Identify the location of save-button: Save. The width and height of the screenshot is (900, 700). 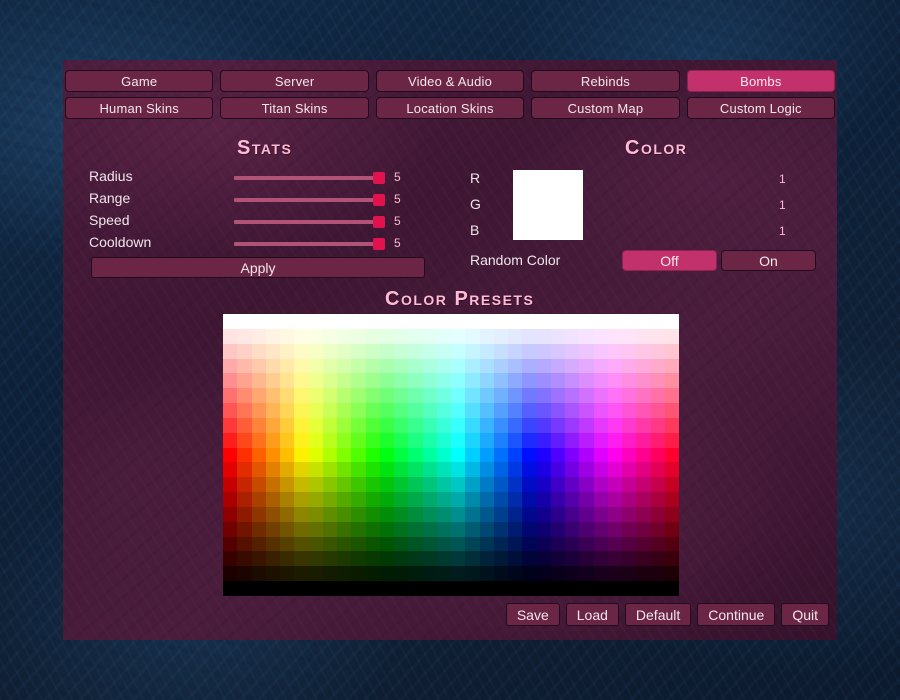
(532, 614).